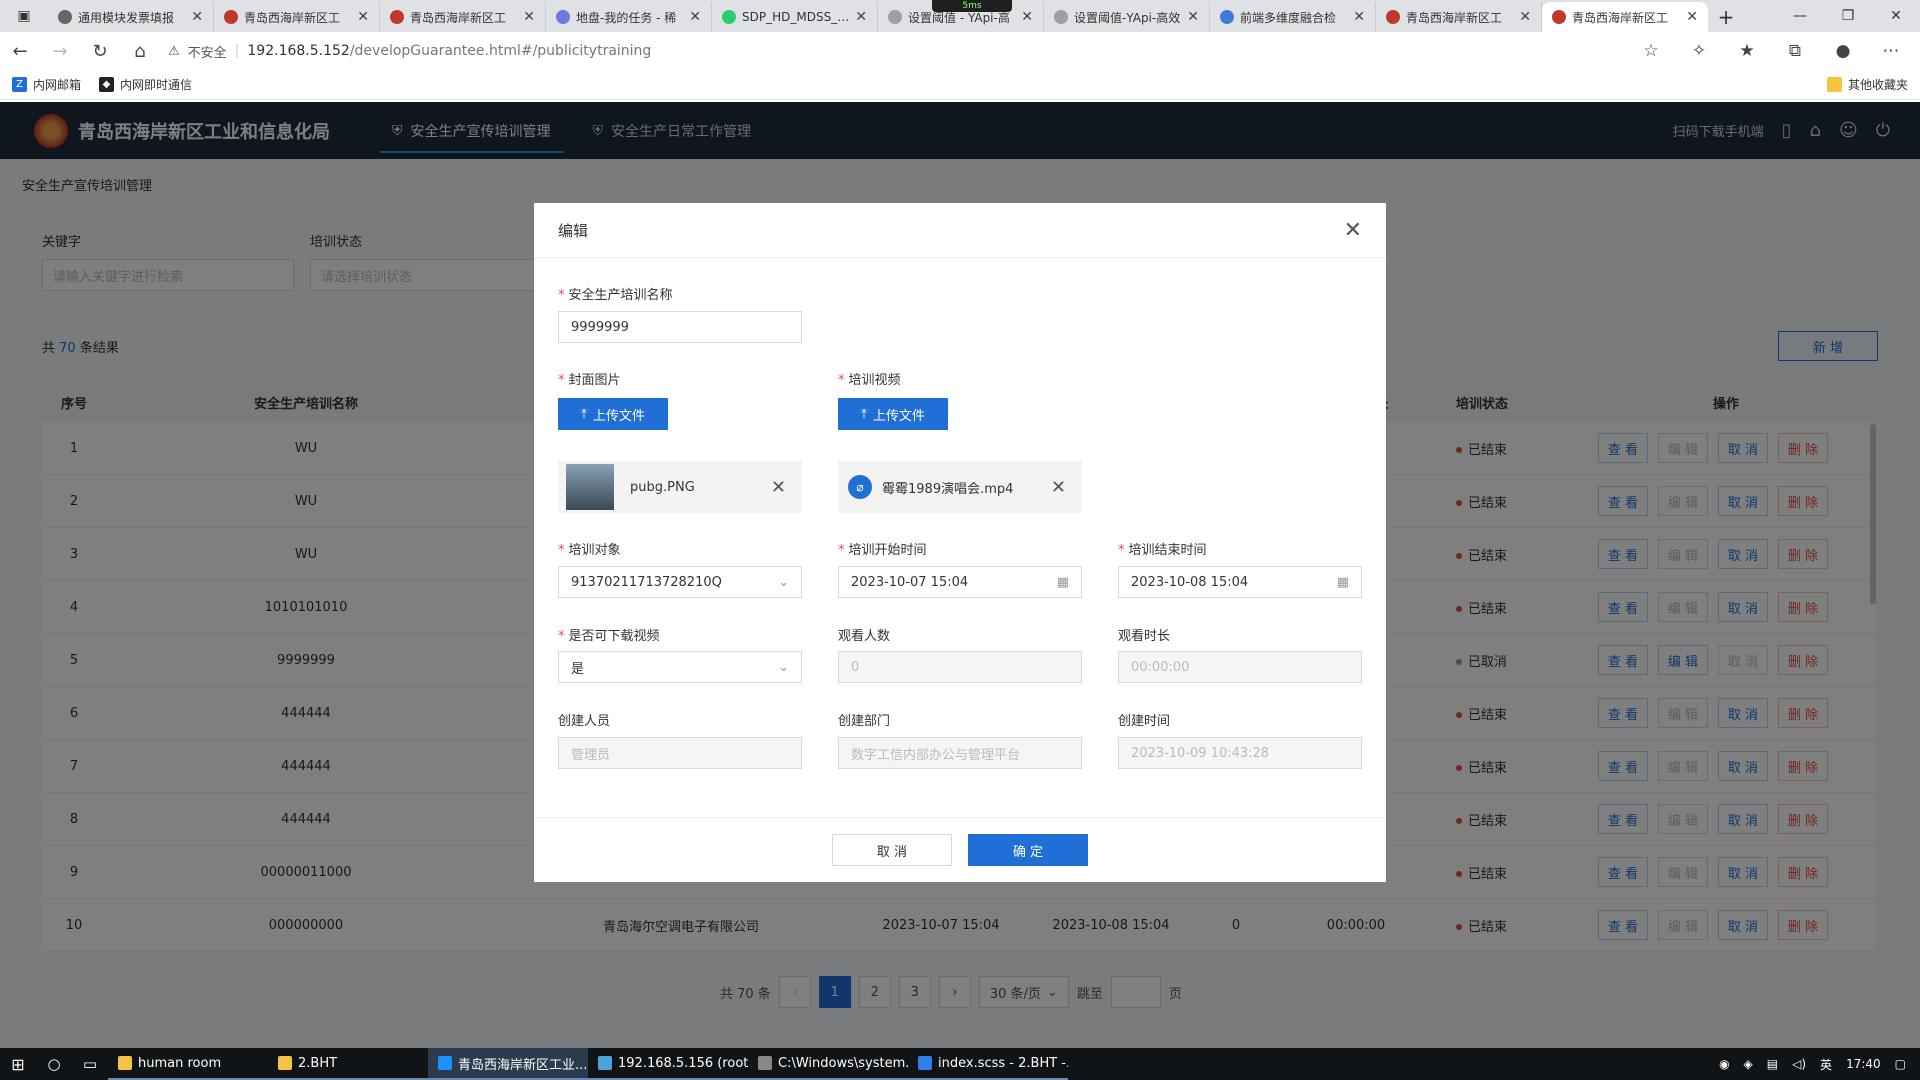  What do you see at coordinates (1144, 721) in the screenshot?
I see `created-time-label: 创建时间` at bounding box center [1144, 721].